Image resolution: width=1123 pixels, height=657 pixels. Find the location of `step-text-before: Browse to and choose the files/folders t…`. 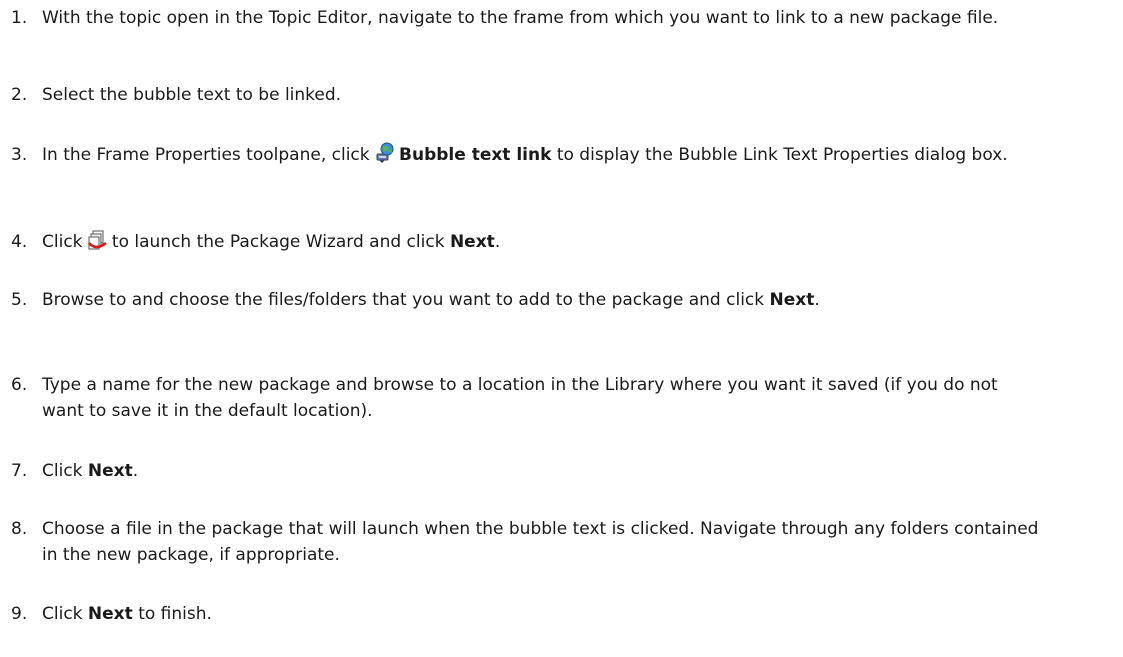

step-text-before: Browse to and choose the files/folders t… is located at coordinates (403, 300).